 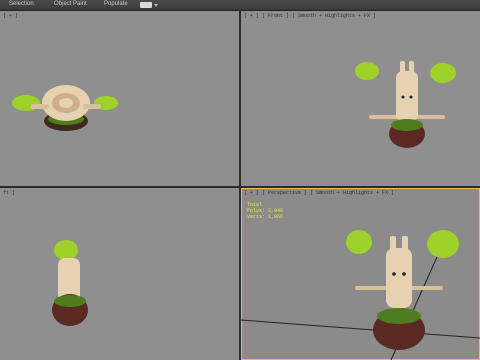 I want to click on front-view-model, so click(x=405, y=104).